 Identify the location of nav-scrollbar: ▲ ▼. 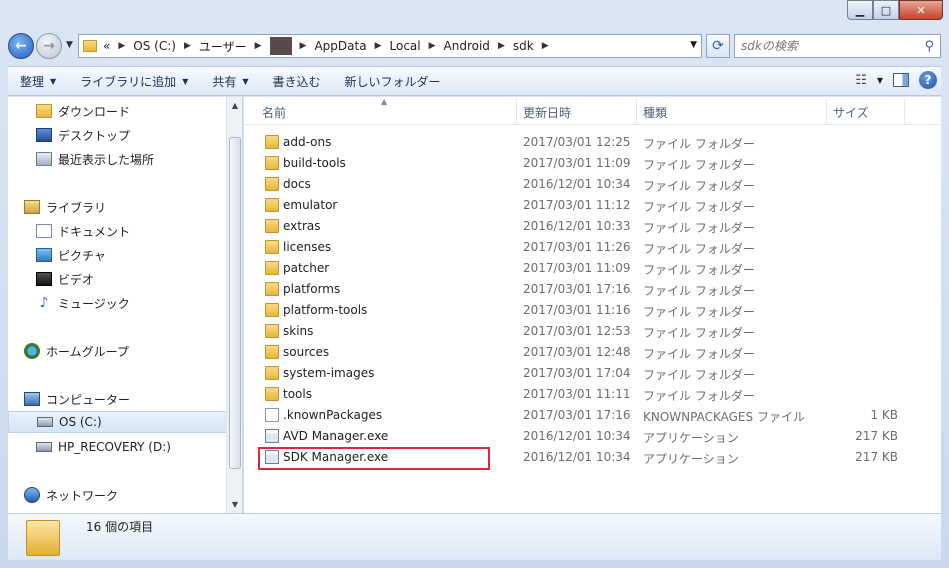
(234, 305).